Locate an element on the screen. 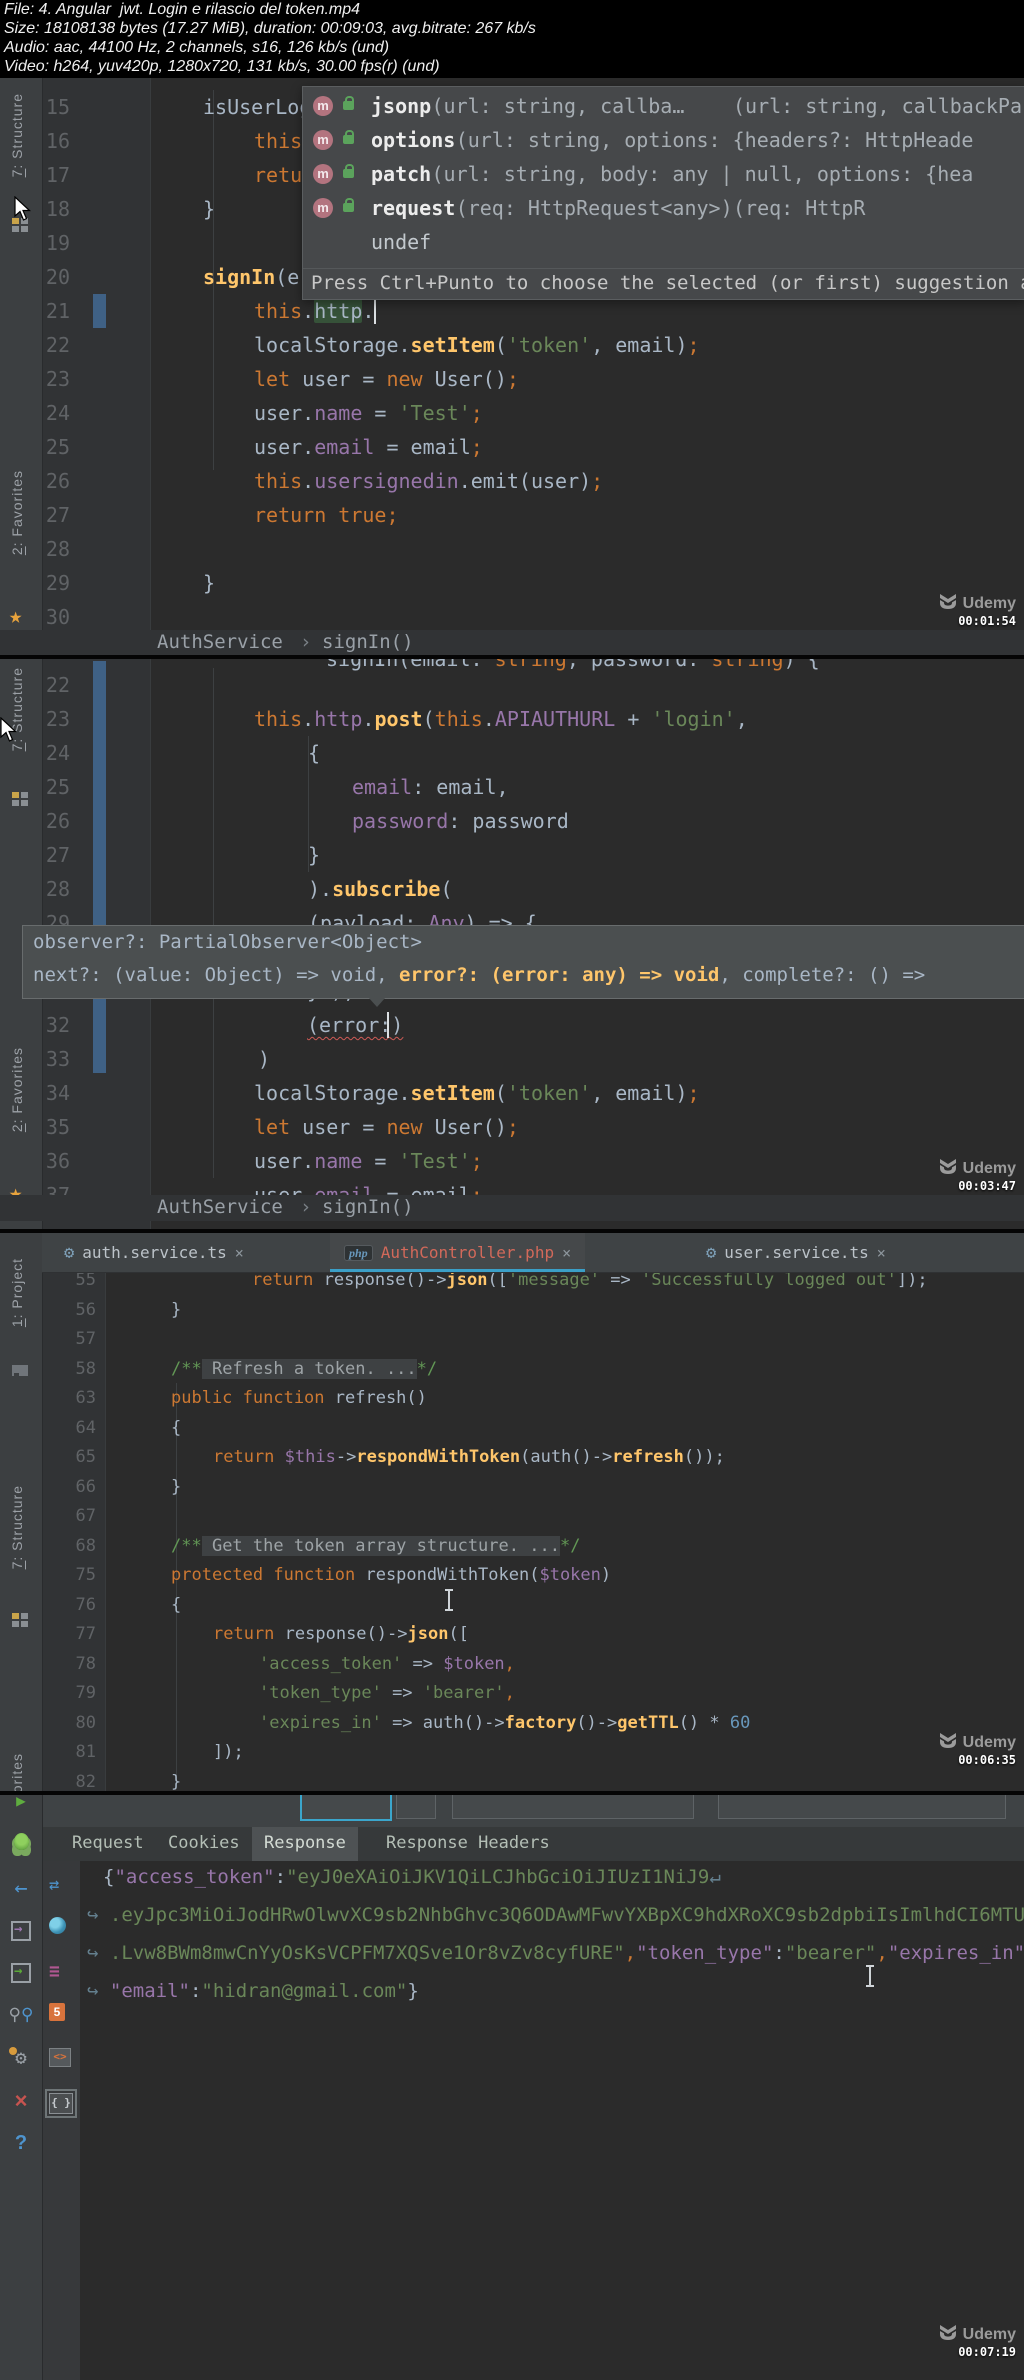 This screenshot has height=2380, width=1024. code-line: 81]); is located at coordinates (159, 1752).